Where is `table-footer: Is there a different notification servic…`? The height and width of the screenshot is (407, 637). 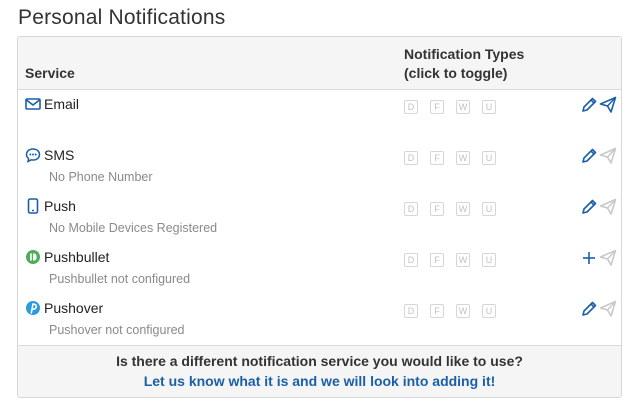
table-footer: Is there a different notification servic… is located at coordinates (319, 371).